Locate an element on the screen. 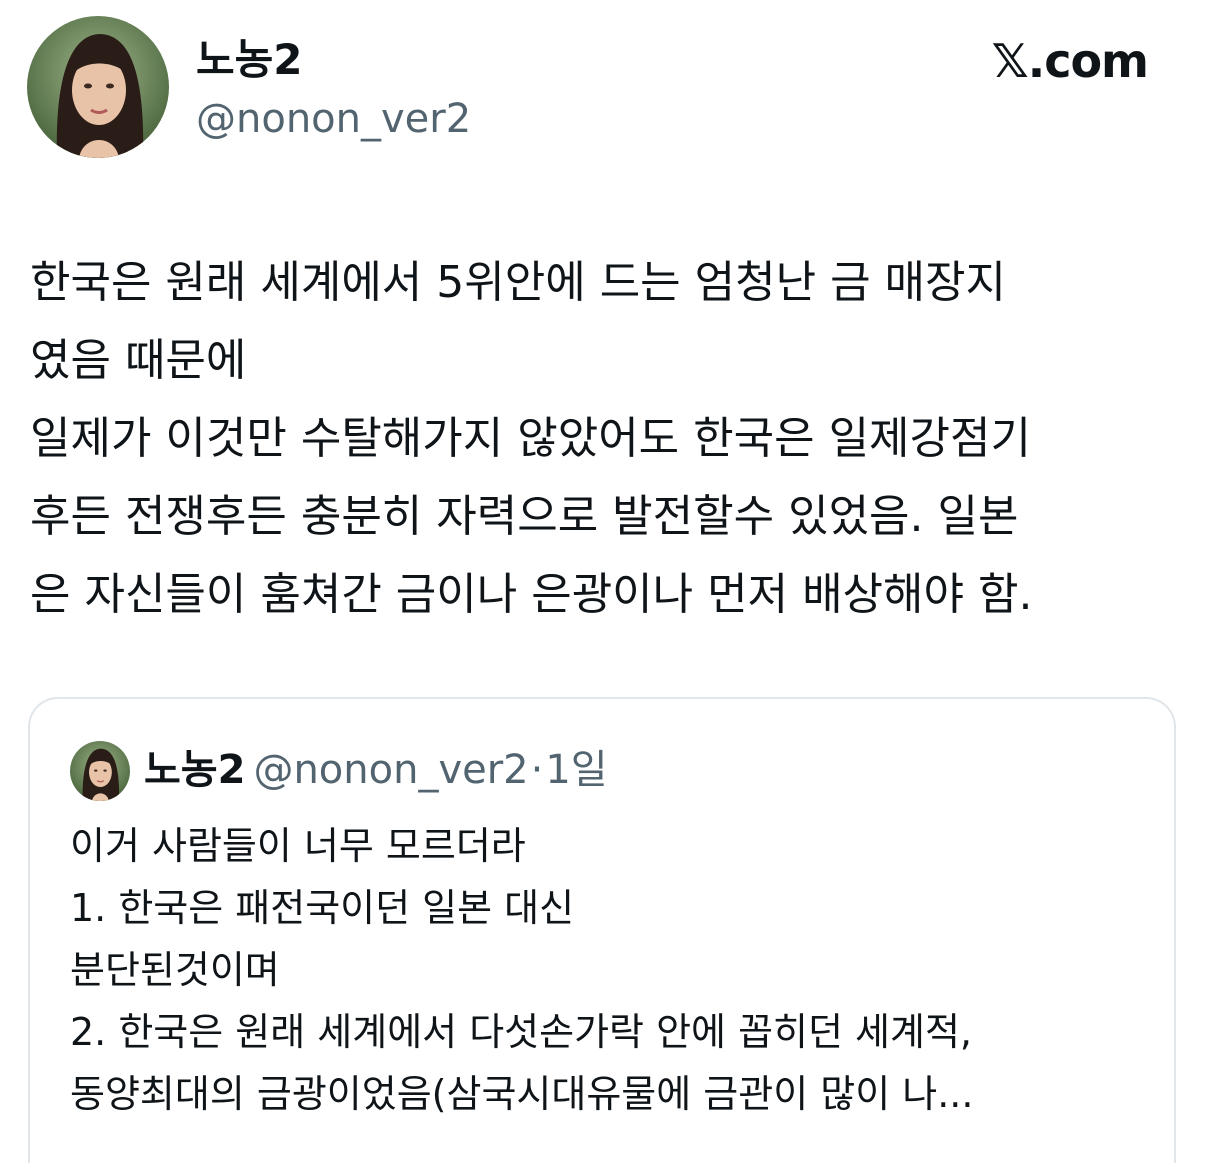 This screenshot has width=1206, height=1163. author-handle: @nonon_ver2 is located at coordinates (333, 119).